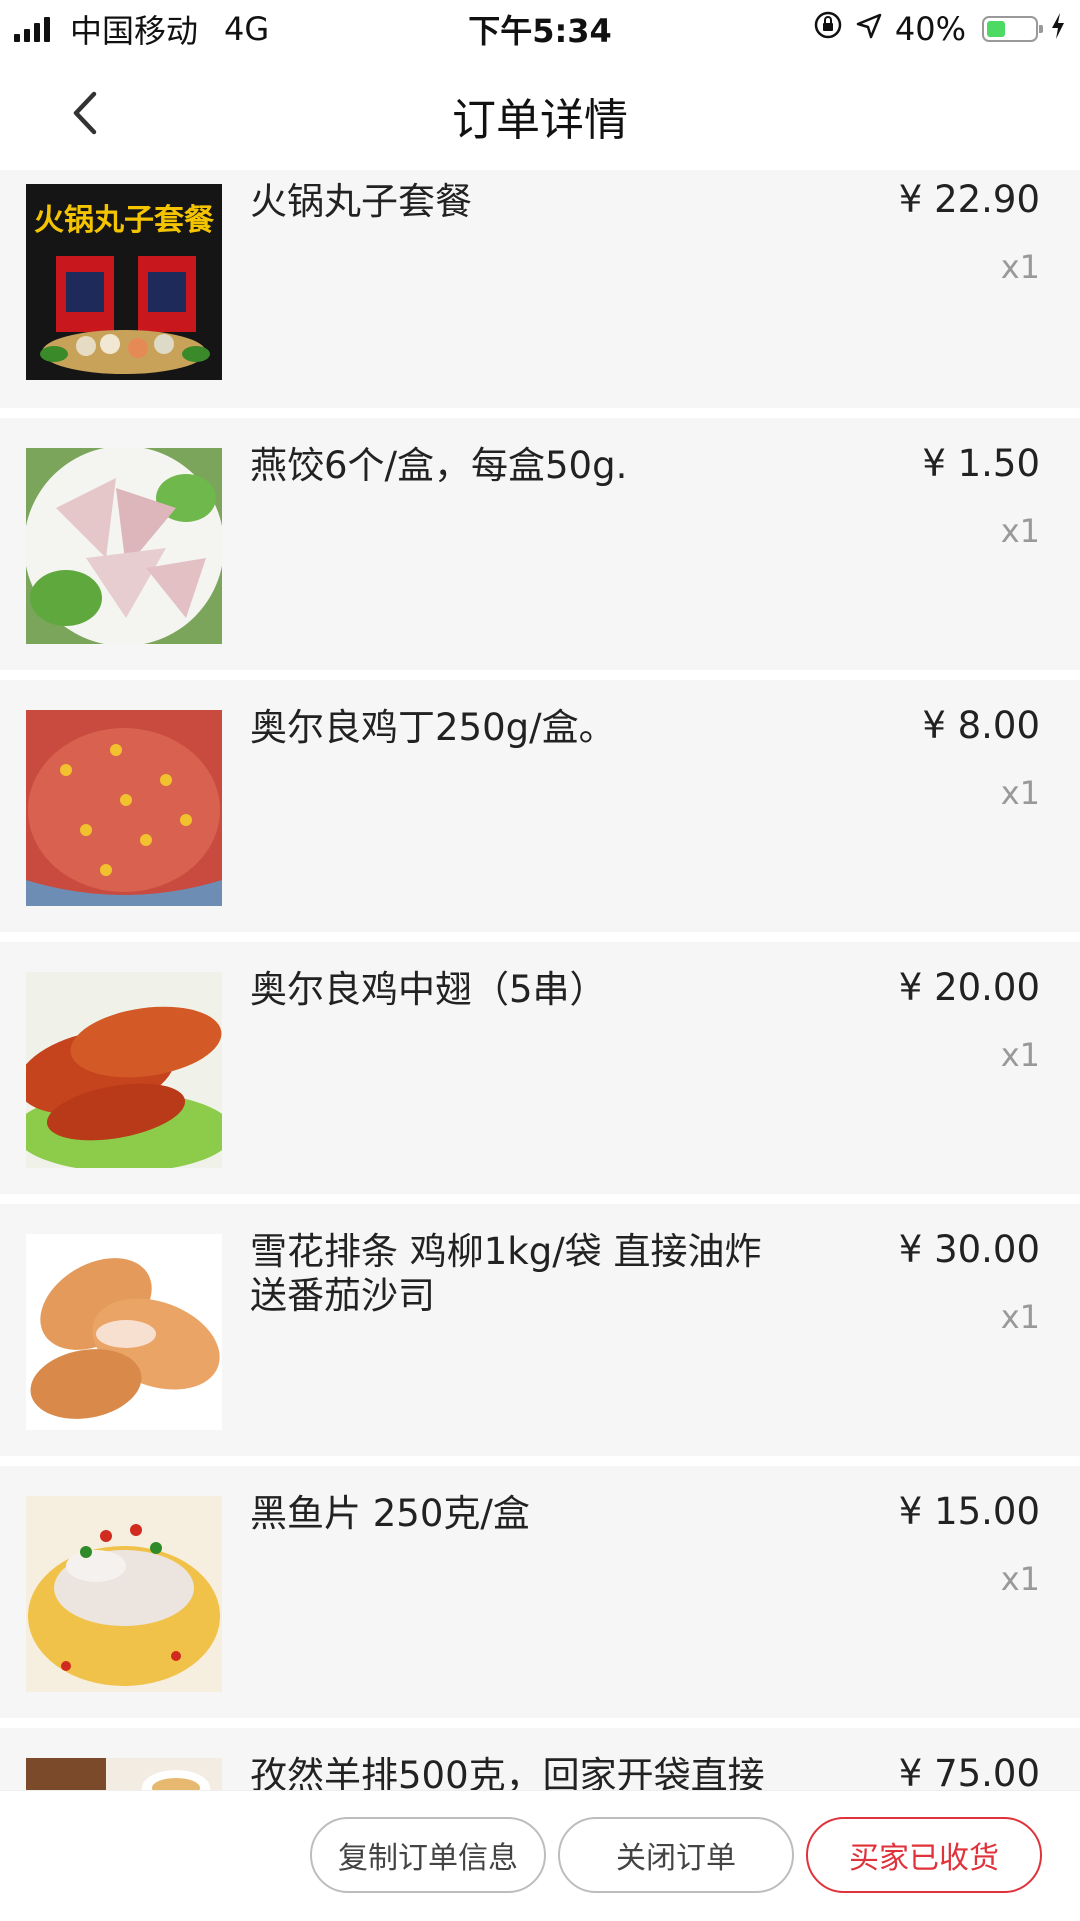  I want to click on order-item: 雪花排条 鸡柳1kg/袋 直接油炸 送番茄沙司 ¥ 30.00 x1, so click(540, 1330).